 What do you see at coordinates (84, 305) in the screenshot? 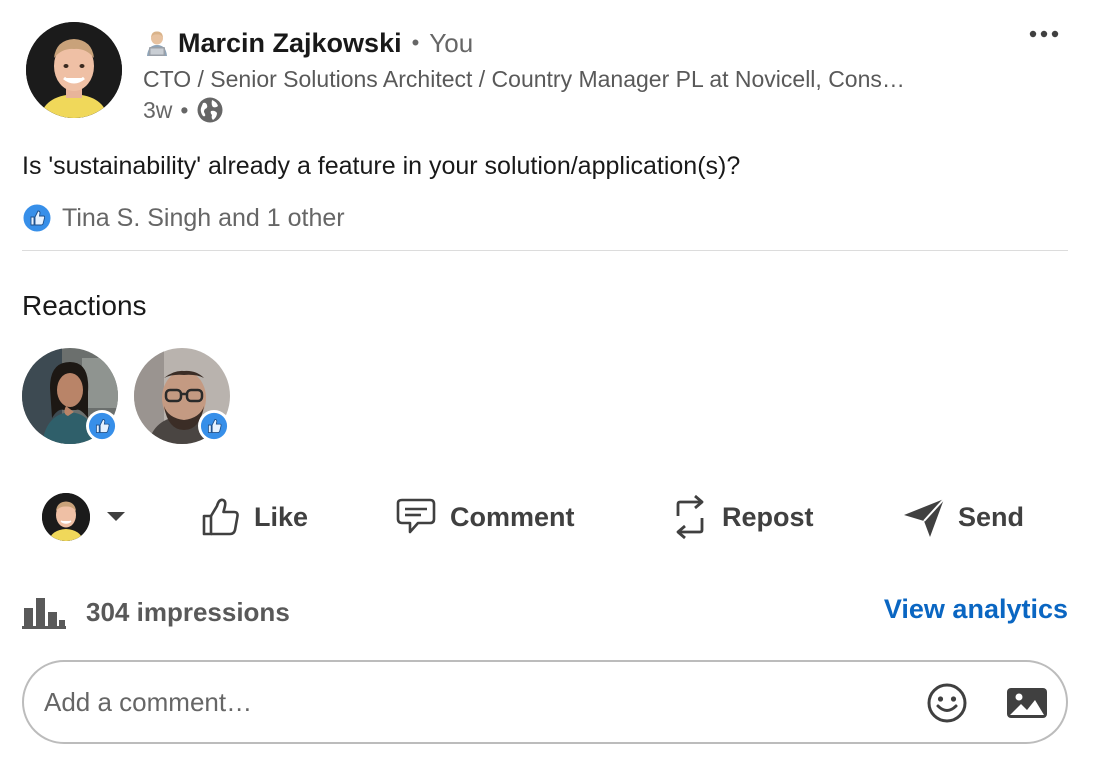
I see `reactions-title: Reactions` at bounding box center [84, 305].